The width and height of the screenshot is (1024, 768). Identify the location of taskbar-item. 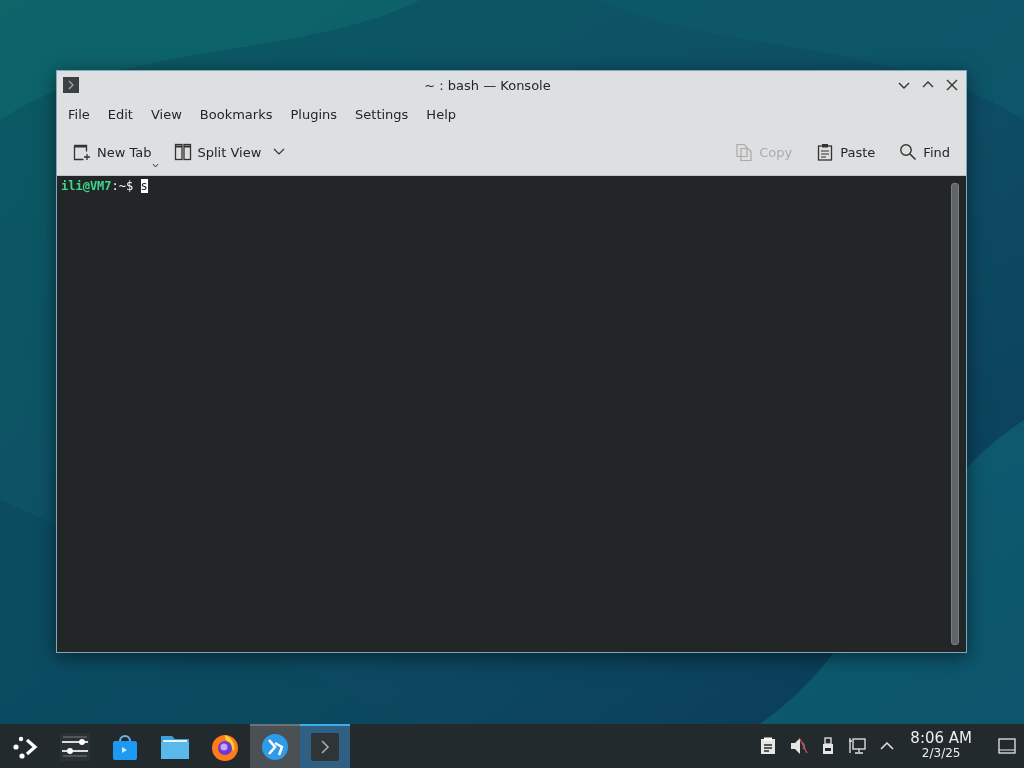
(275, 746).